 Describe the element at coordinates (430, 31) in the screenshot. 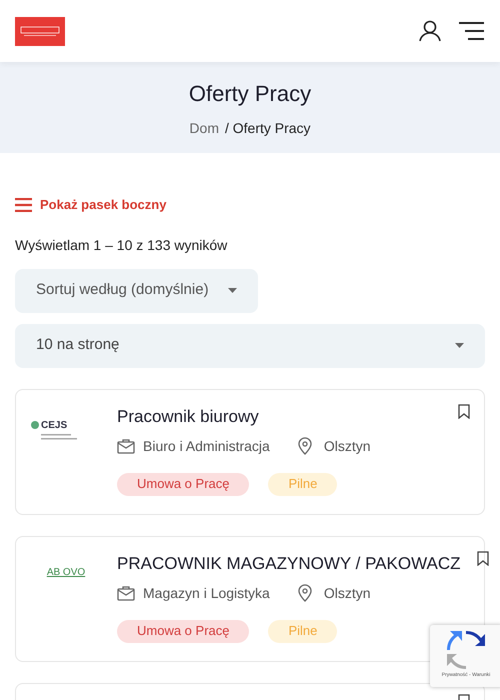

I see `user-icon` at that location.